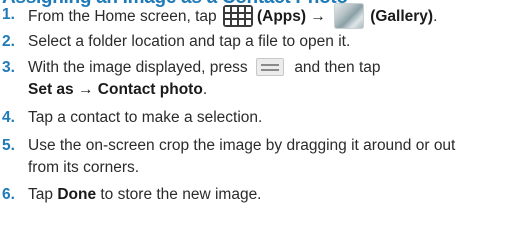 The height and width of the screenshot is (248, 530). What do you see at coordinates (181, 194) in the screenshot?
I see `step-text-cont: to store the new image.` at bounding box center [181, 194].